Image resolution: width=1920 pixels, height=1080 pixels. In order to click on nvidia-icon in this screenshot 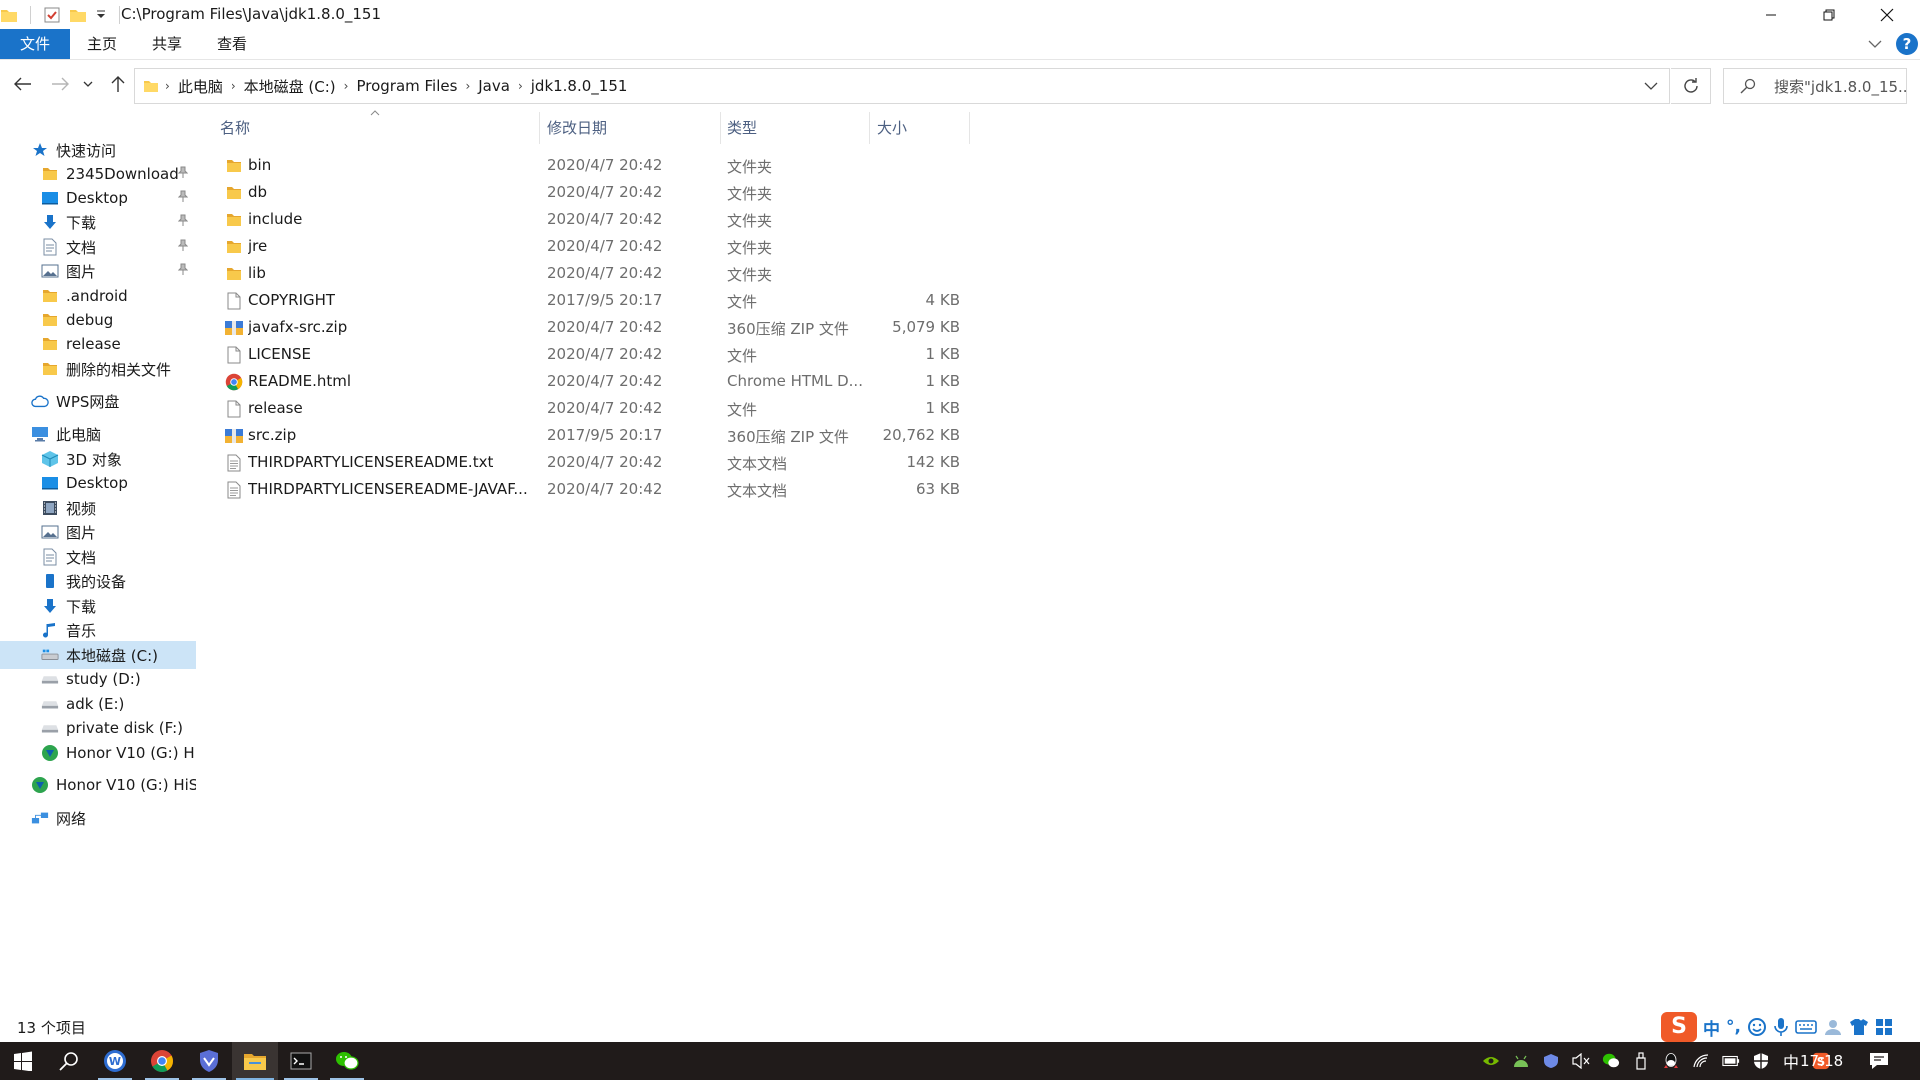, I will do `click(1491, 1061)`.